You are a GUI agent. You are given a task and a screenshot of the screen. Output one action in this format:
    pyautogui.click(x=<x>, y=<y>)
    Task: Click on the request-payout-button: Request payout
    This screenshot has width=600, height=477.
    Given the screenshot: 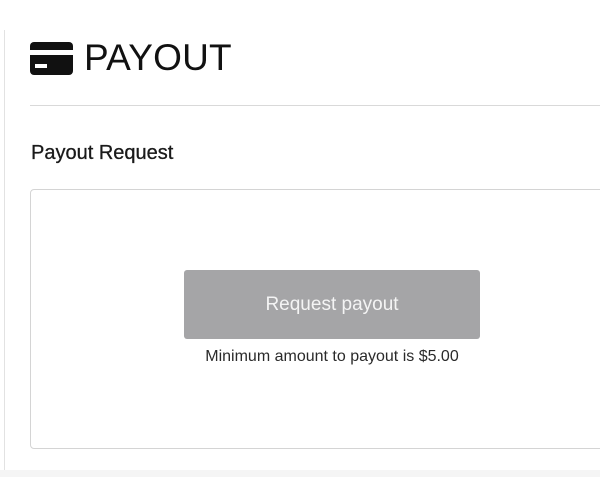 What is the action you would take?
    pyautogui.click(x=332, y=304)
    